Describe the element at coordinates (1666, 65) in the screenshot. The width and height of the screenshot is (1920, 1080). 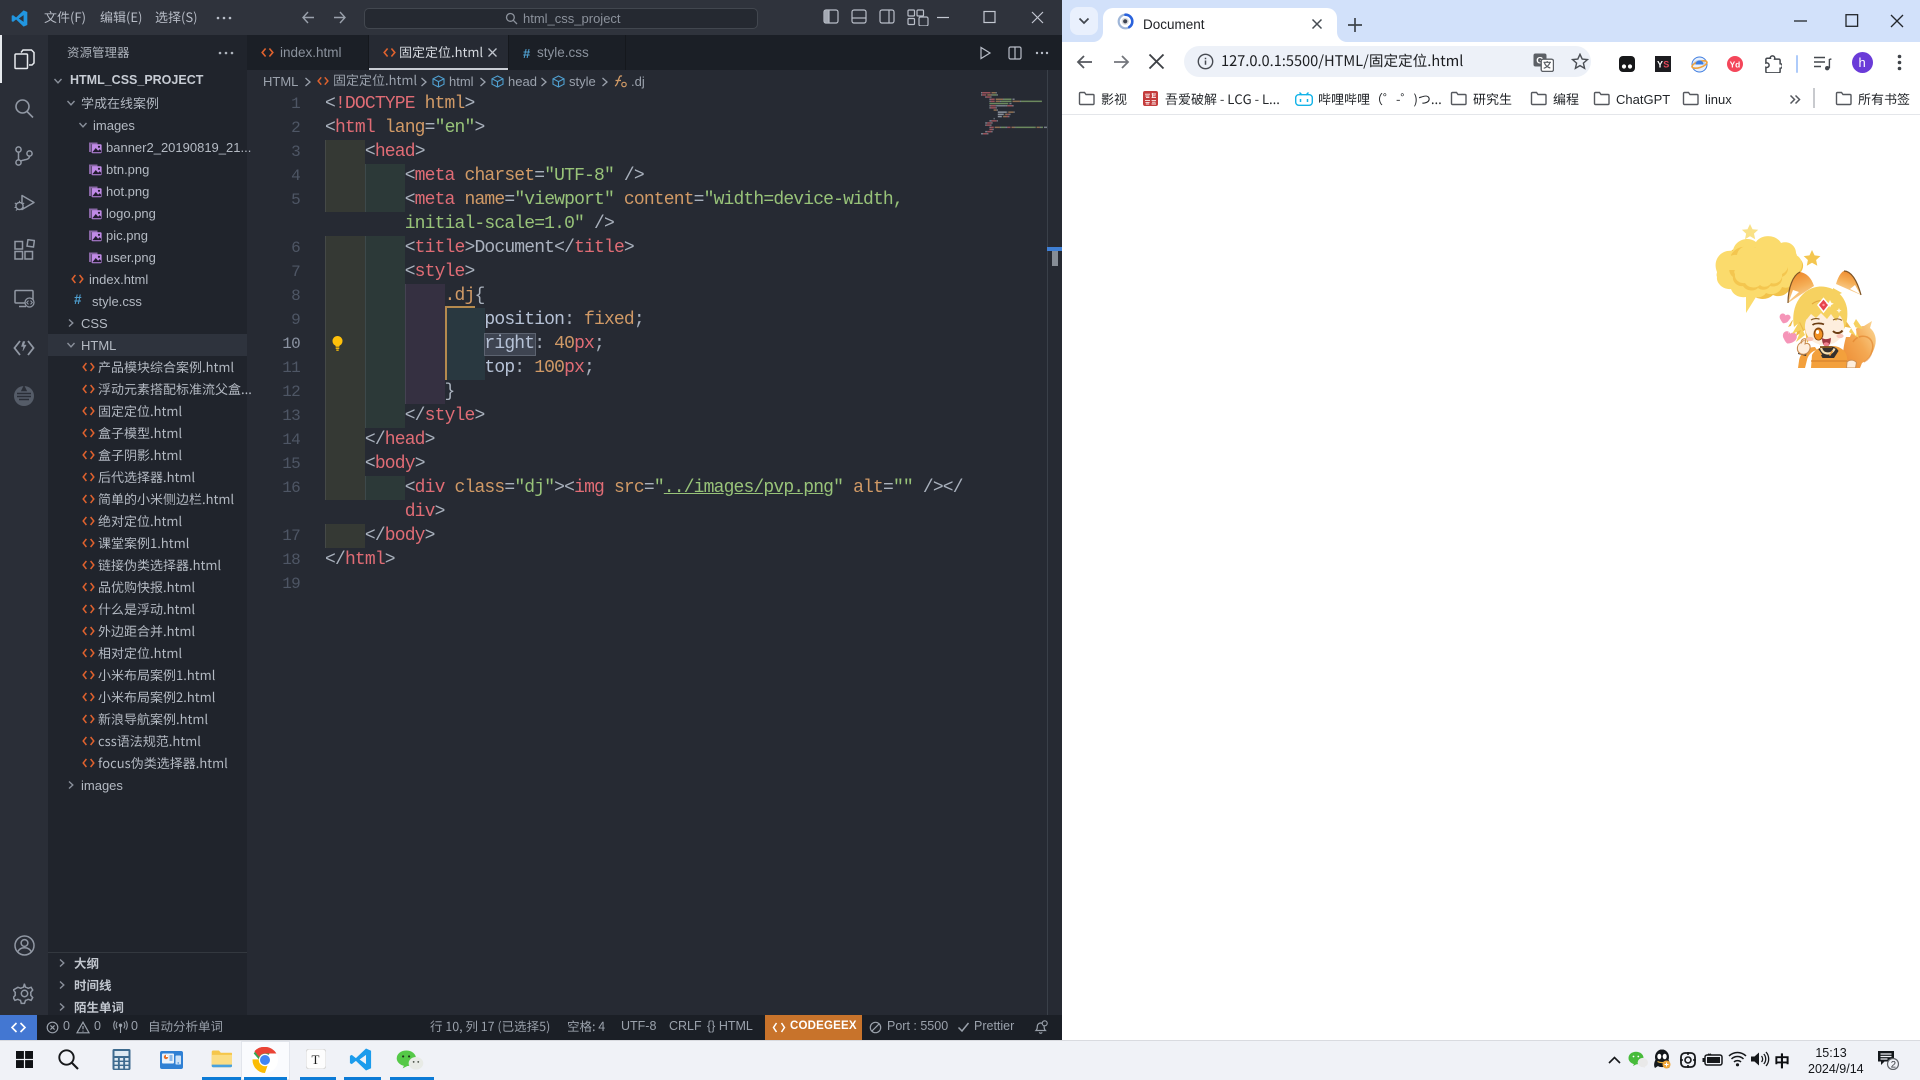
I see `svg-text: S` at that location.